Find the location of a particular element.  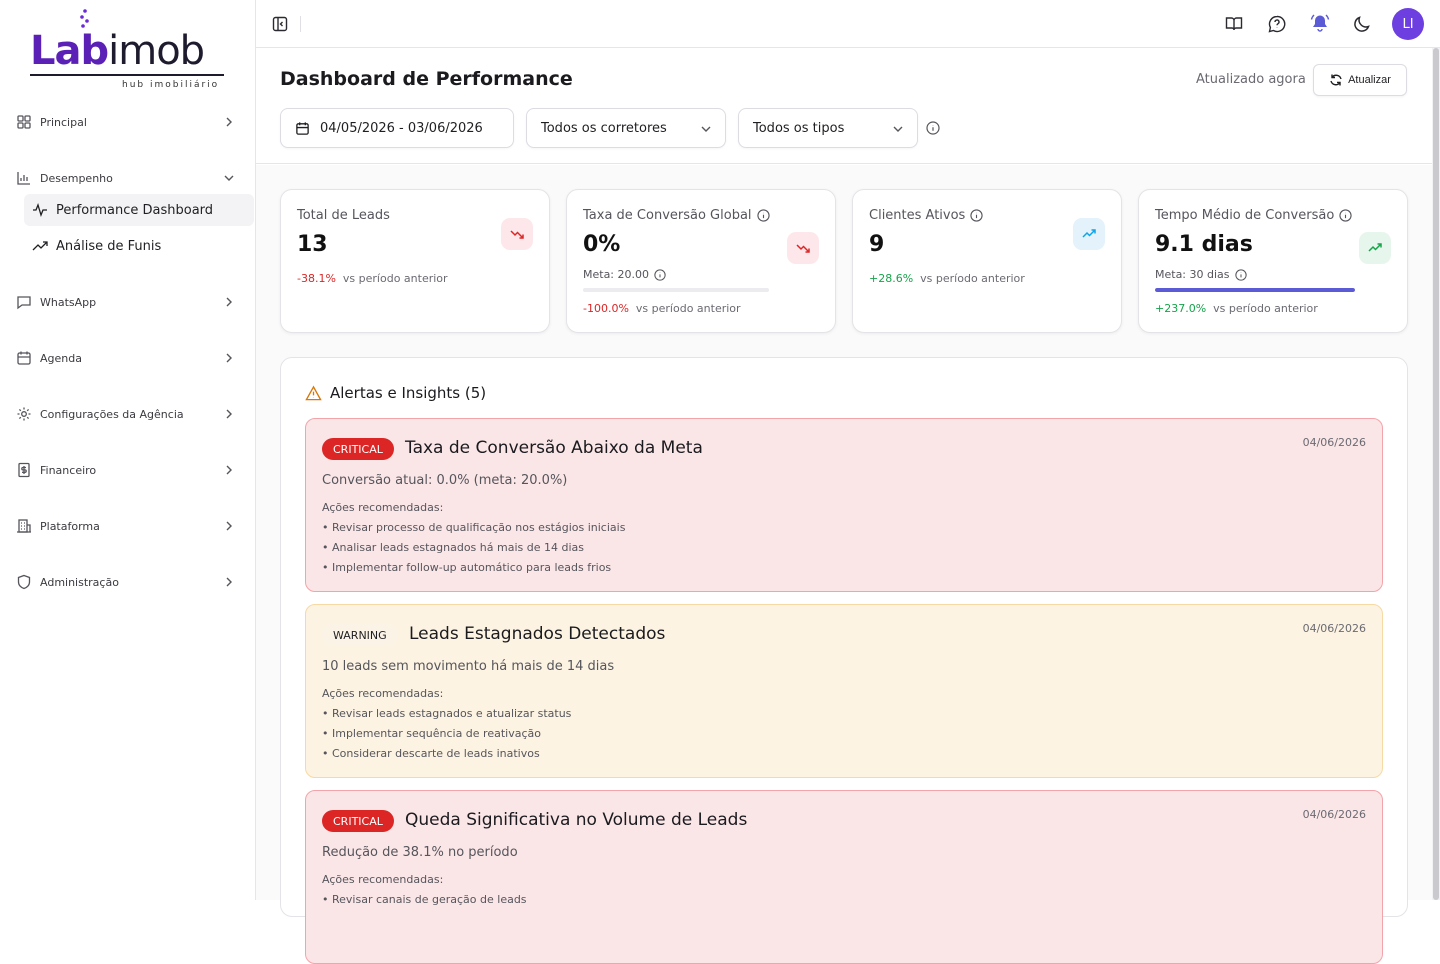

activity-icon is located at coordinates (40, 210).